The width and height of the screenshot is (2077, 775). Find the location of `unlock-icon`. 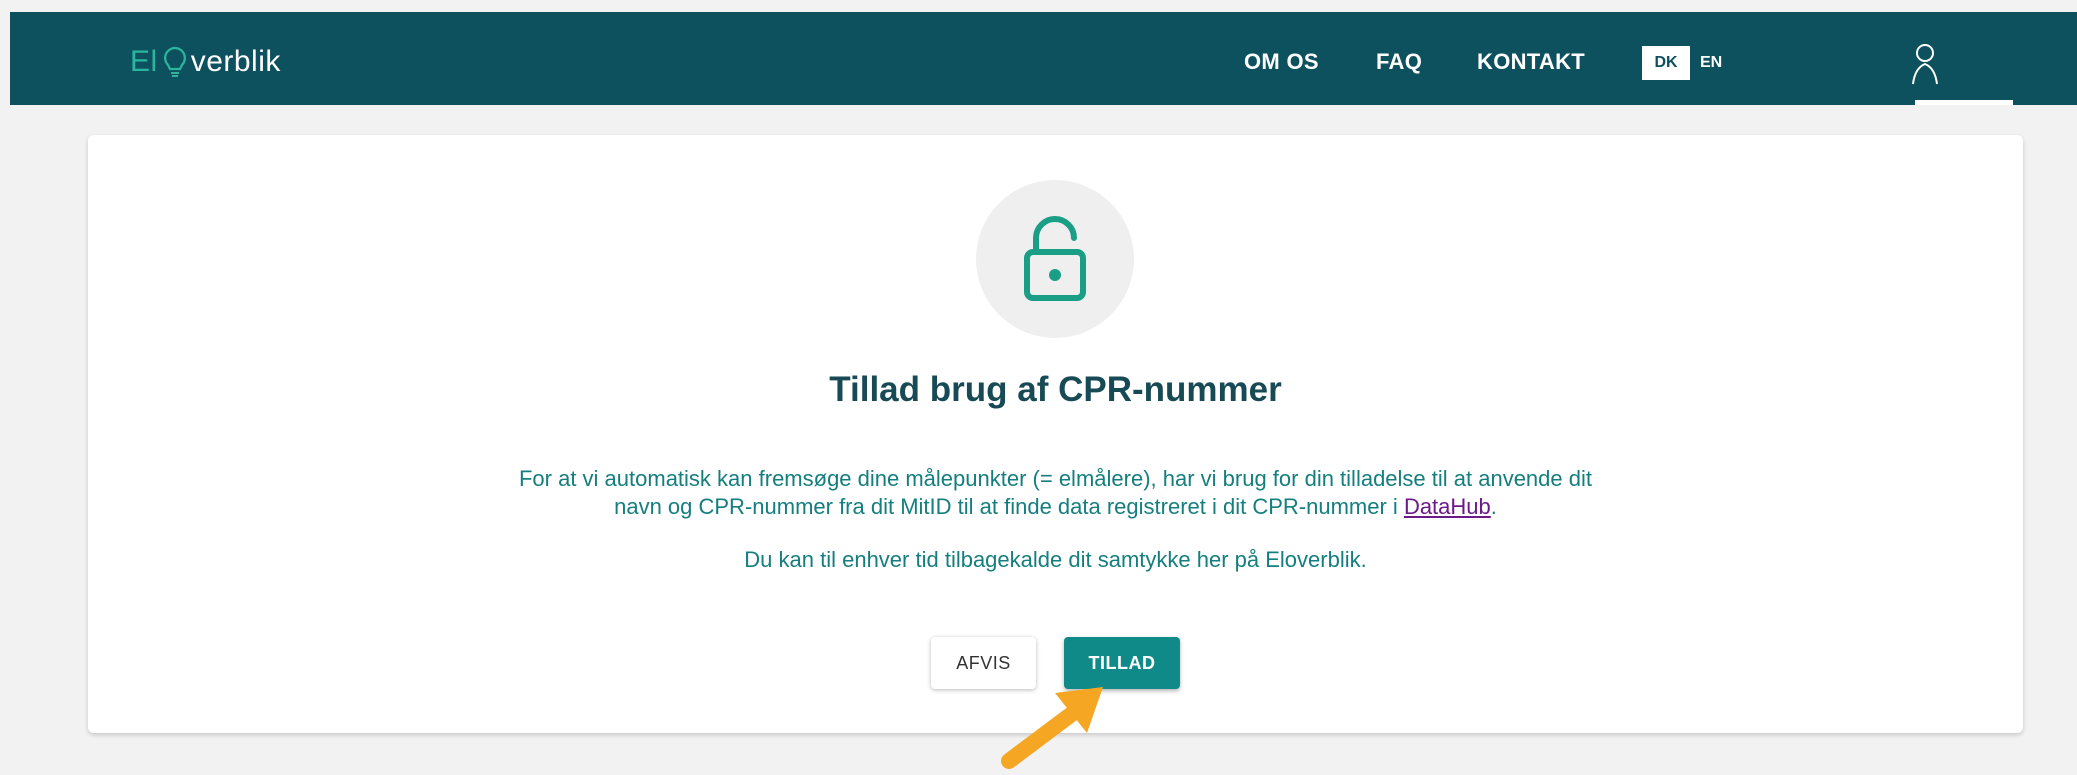

unlock-icon is located at coordinates (1055, 258).